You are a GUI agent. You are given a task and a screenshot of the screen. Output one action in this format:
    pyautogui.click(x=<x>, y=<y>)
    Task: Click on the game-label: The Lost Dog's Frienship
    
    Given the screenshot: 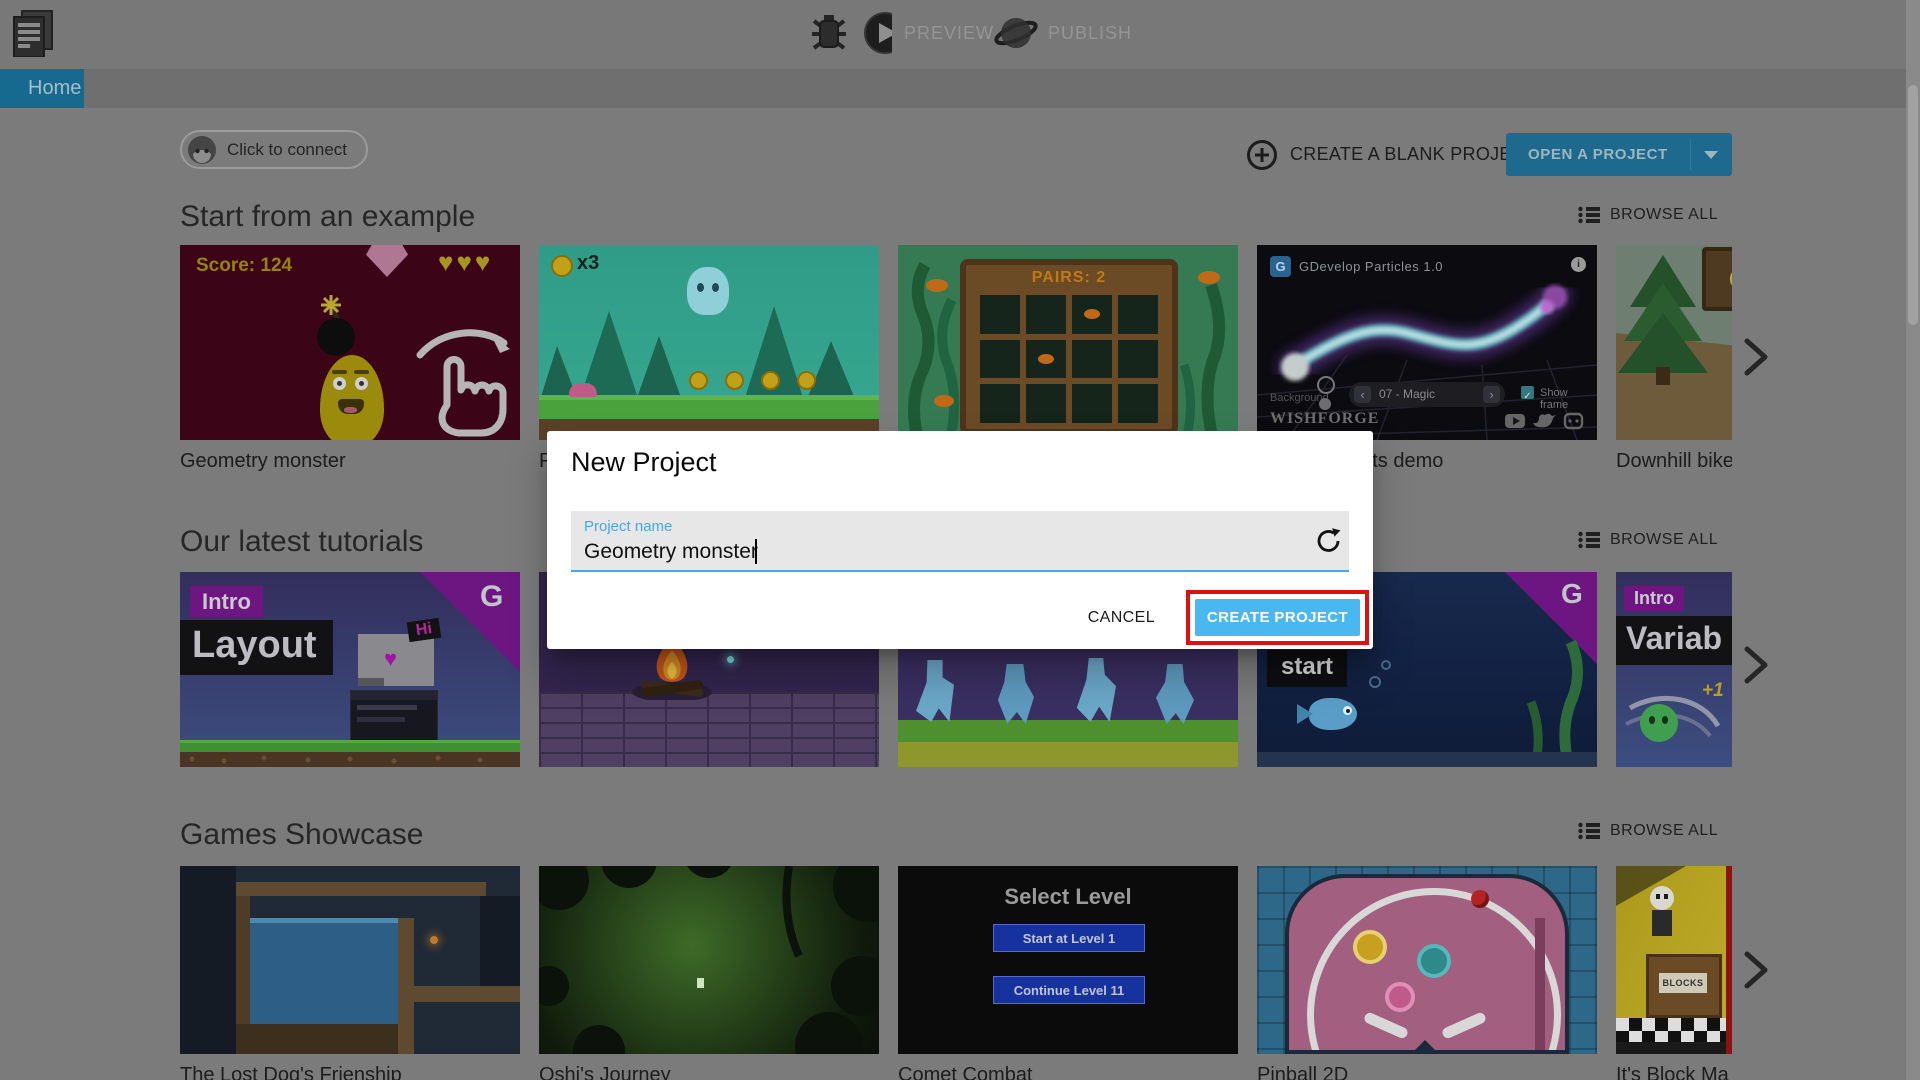 What is the action you would take?
    pyautogui.click(x=291, y=1072)
    